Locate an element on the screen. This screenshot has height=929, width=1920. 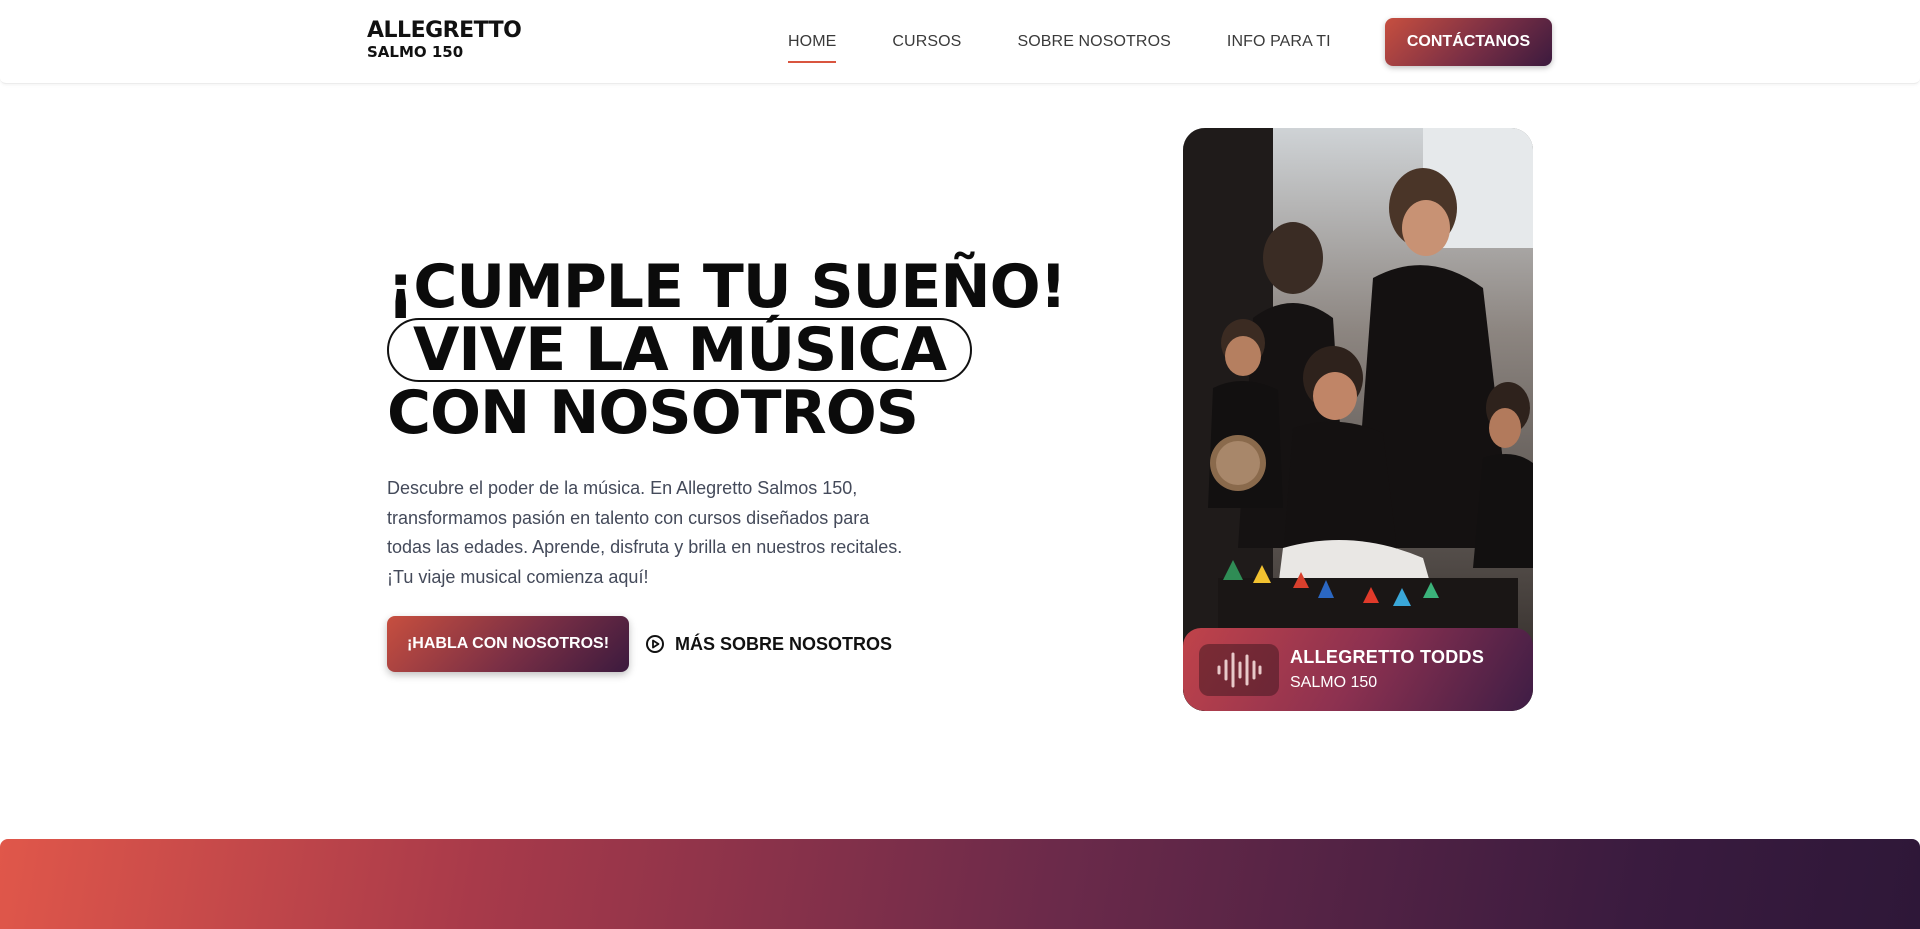
talk-to-us-button: ¡HABLA CON NOSOTROS! is located at coordinates (508, 644).